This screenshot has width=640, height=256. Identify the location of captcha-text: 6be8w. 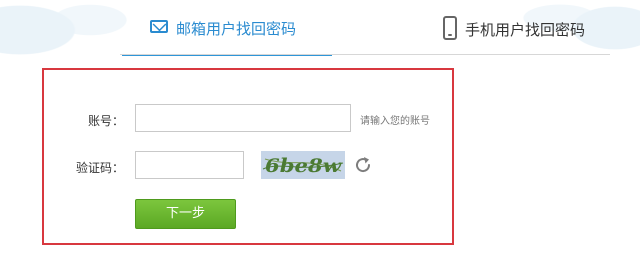
(303, 166).